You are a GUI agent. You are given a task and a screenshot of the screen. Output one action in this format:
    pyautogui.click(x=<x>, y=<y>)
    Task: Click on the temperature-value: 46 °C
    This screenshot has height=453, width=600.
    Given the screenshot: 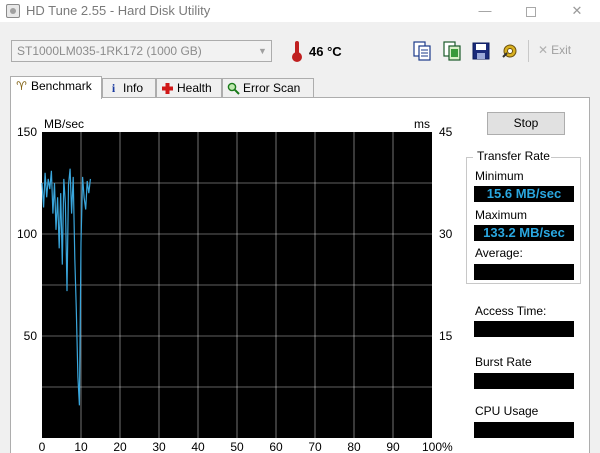 What is the action you would take?
    pyautogui.click(x=325, y=51)
    